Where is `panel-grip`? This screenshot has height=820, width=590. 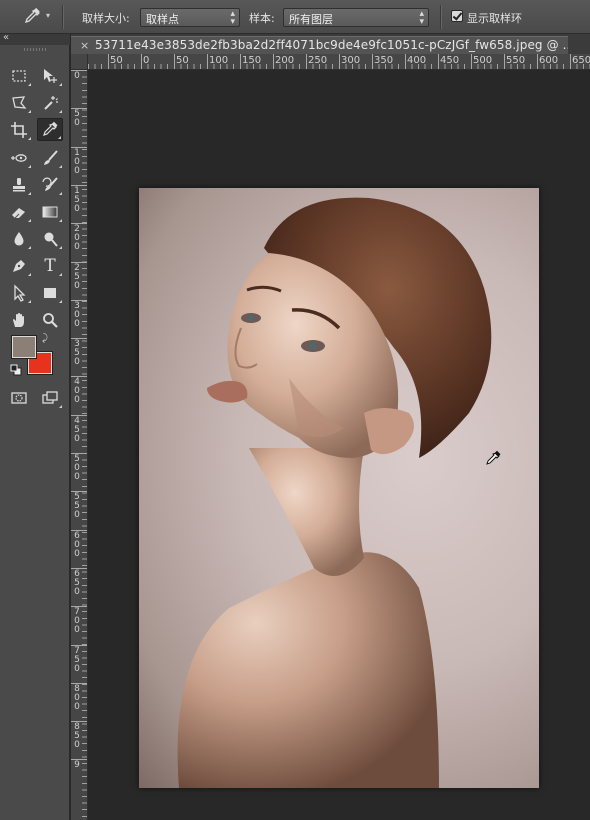
panel-grip is located at coordinates (35, 49).